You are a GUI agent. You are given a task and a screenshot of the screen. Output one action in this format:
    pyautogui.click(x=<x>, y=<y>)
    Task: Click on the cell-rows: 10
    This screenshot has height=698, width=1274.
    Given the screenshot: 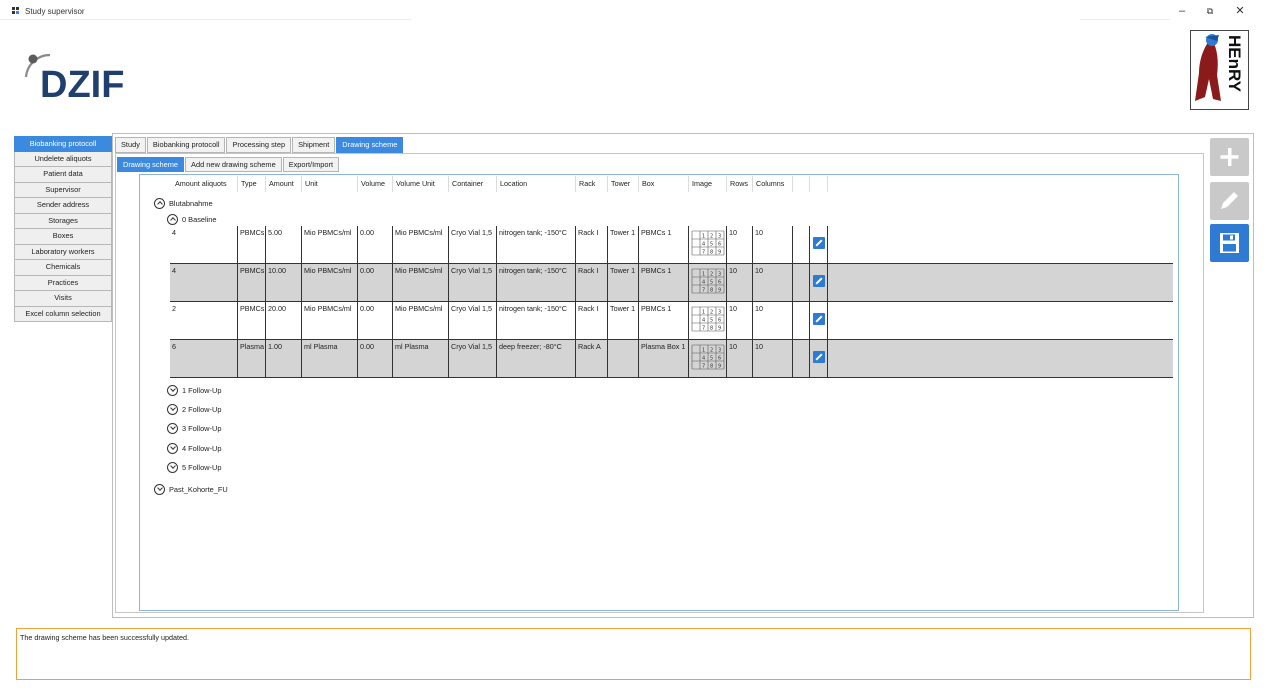 What is the action you would take?
    pyautogui.click(x=740, y=244)
    